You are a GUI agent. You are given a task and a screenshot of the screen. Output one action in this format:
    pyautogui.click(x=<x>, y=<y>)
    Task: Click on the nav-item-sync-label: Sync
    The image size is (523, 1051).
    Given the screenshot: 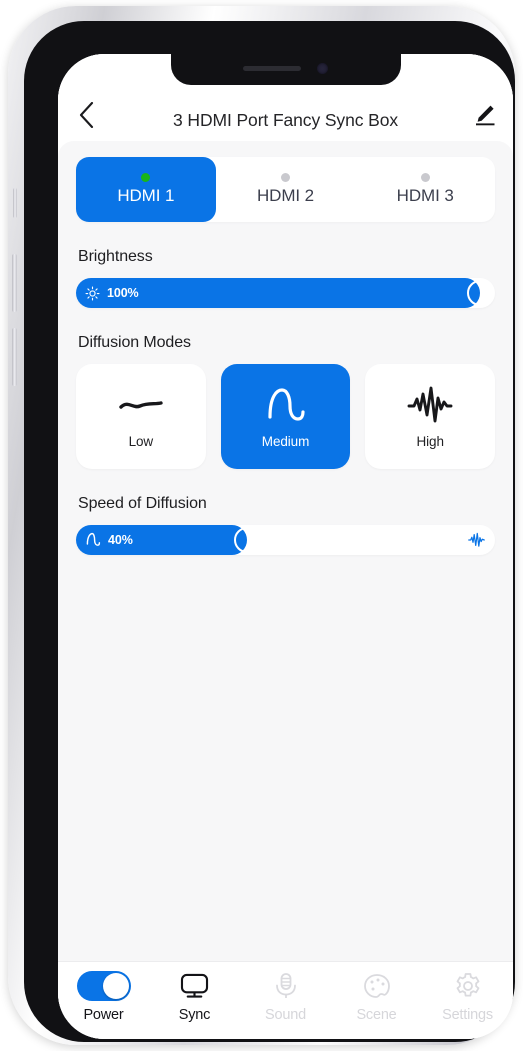 What is the action you would take?
    pyautogui.click(x=194, y=1015)
    